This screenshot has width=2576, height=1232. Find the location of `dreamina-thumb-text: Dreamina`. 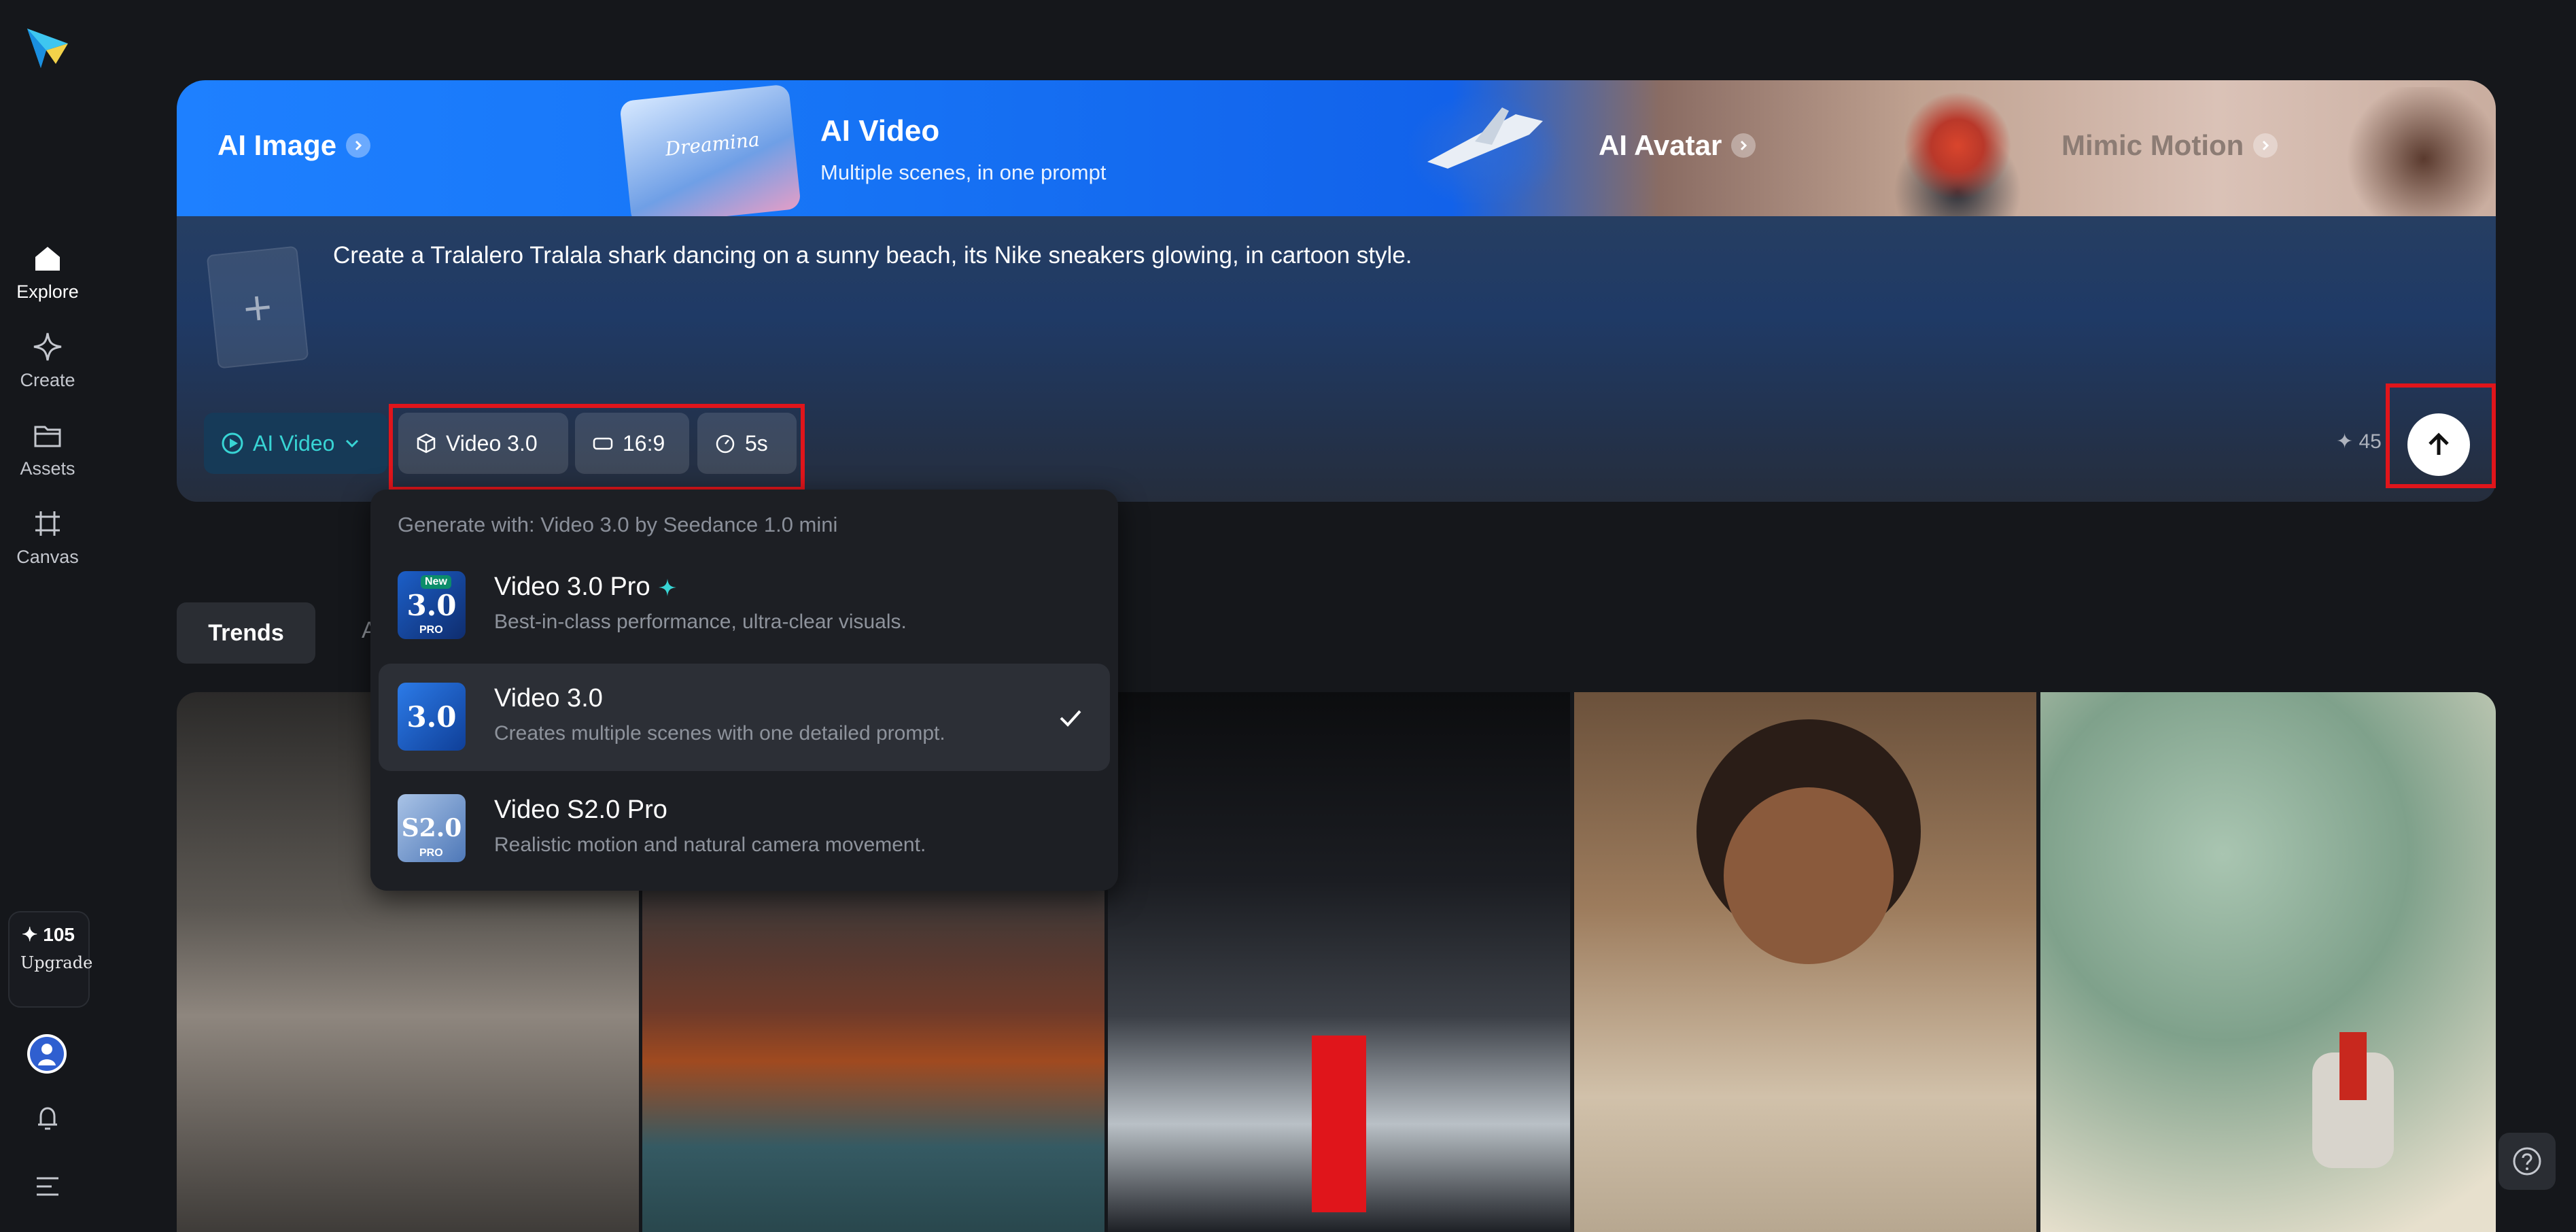

dreamina-thumb-text: Dreamina is located at coordinates (712, 144).